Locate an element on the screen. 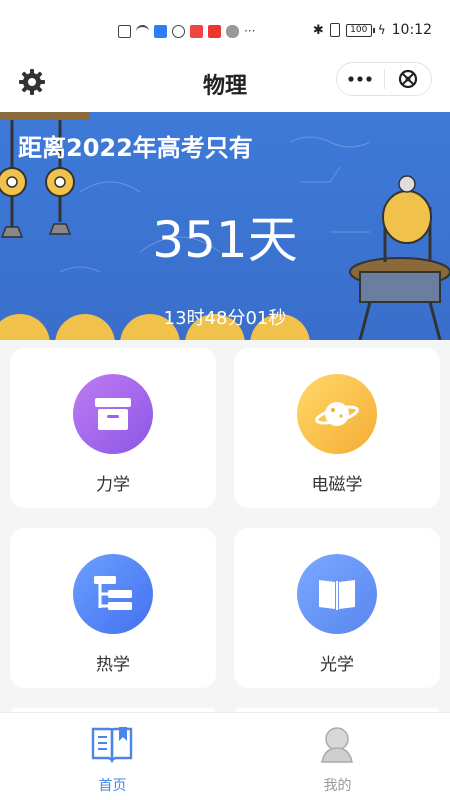 This screenshot has width=450, height=800. subject-label: 热学 is located at coordinates (113, 665).